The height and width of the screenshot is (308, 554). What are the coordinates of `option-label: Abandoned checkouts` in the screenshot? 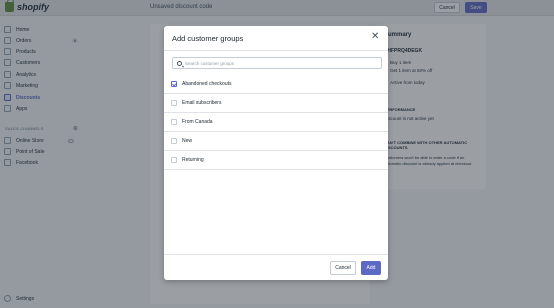 It's located at (207, 84).